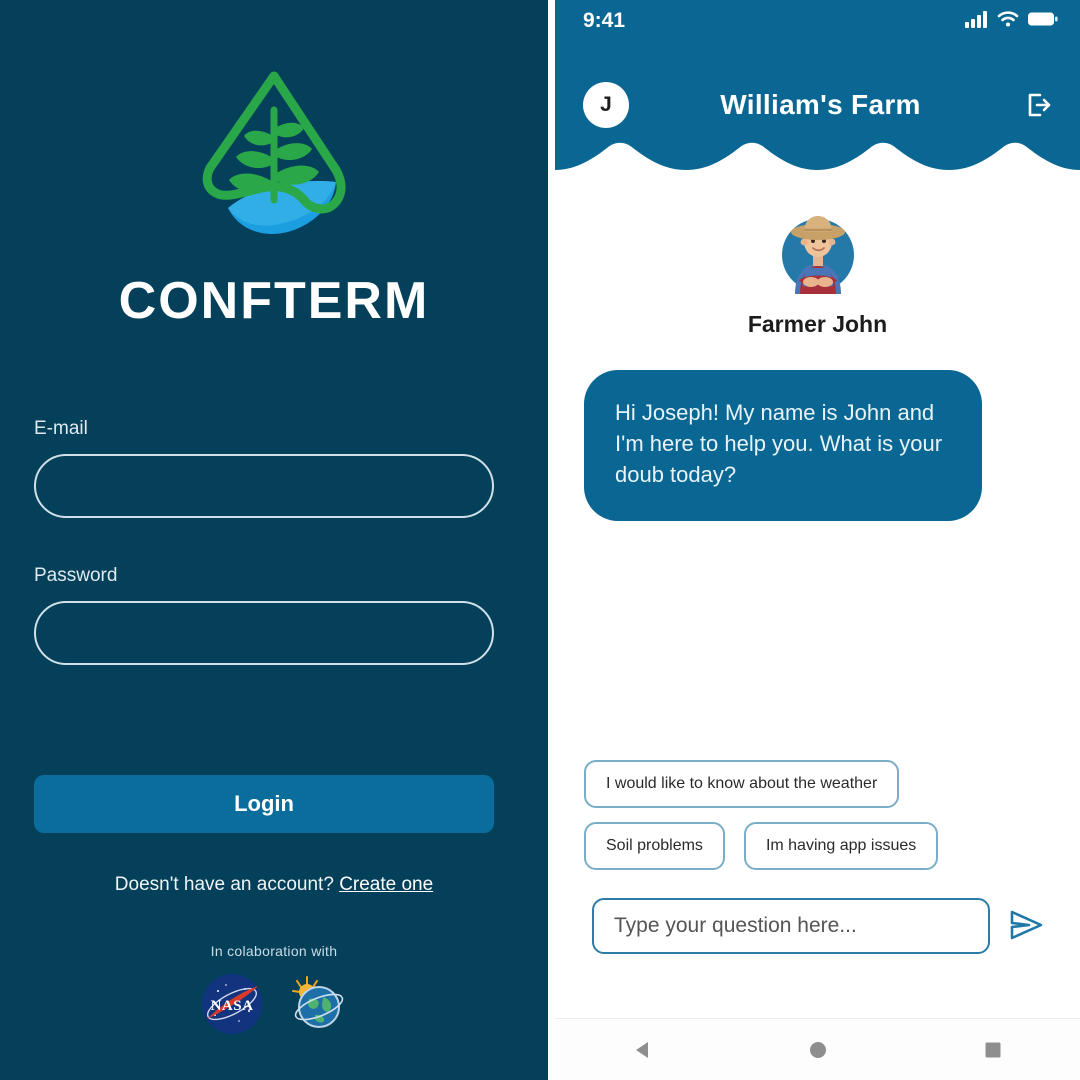  Describe the element at coordinates (274, 155) in the screenshot. I see `leaf-water-drop-logo-icon` at that location.